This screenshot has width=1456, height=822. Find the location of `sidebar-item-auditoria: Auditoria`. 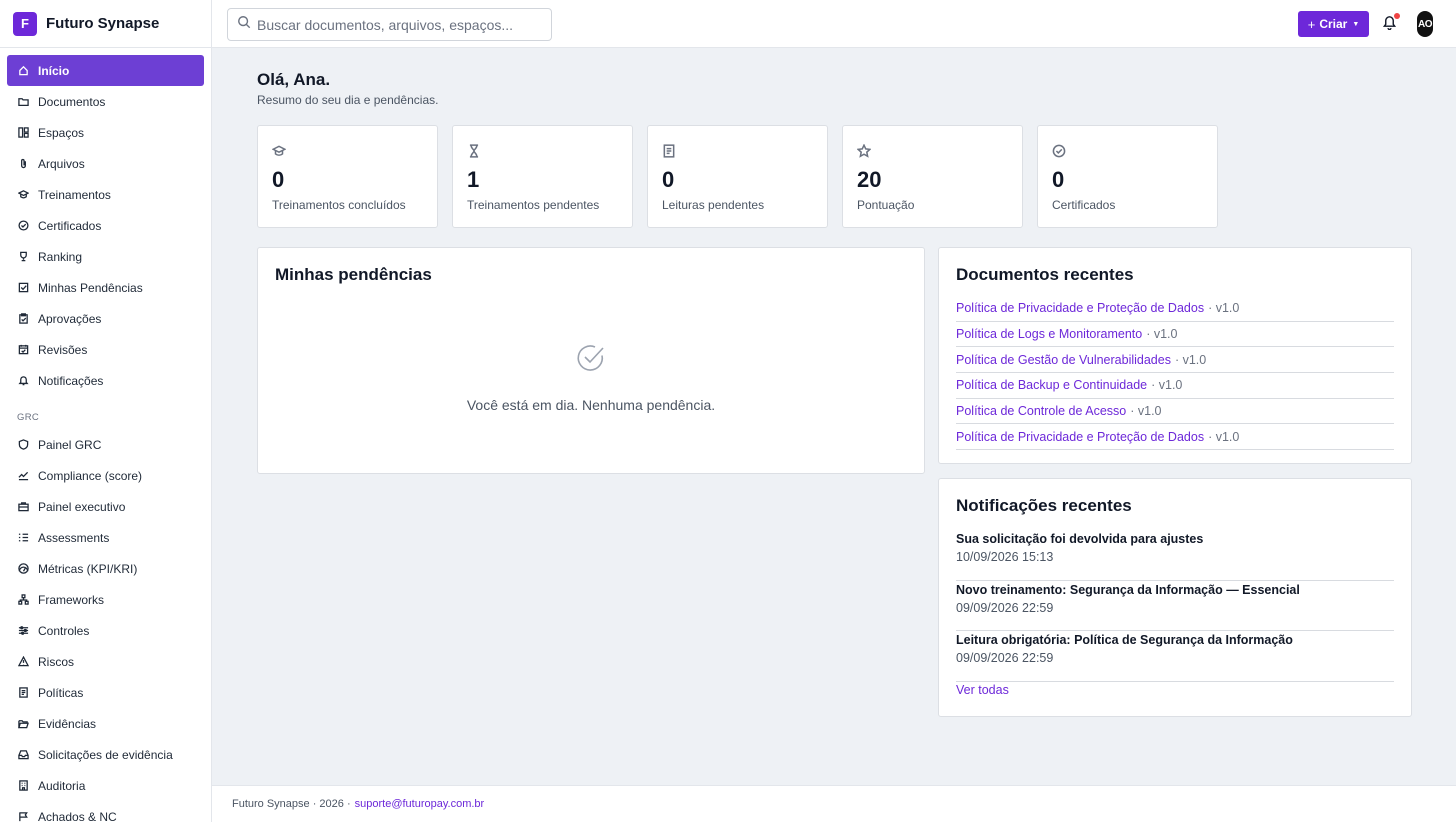

sidebar-item-auditoria: Auditoria is located at coordinates (105, 785).